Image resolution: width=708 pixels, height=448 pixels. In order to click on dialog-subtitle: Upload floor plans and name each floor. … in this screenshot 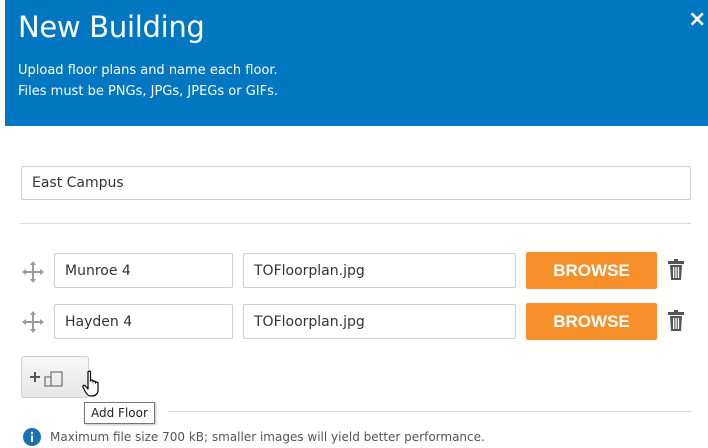, I will do `click(148, 81)`.